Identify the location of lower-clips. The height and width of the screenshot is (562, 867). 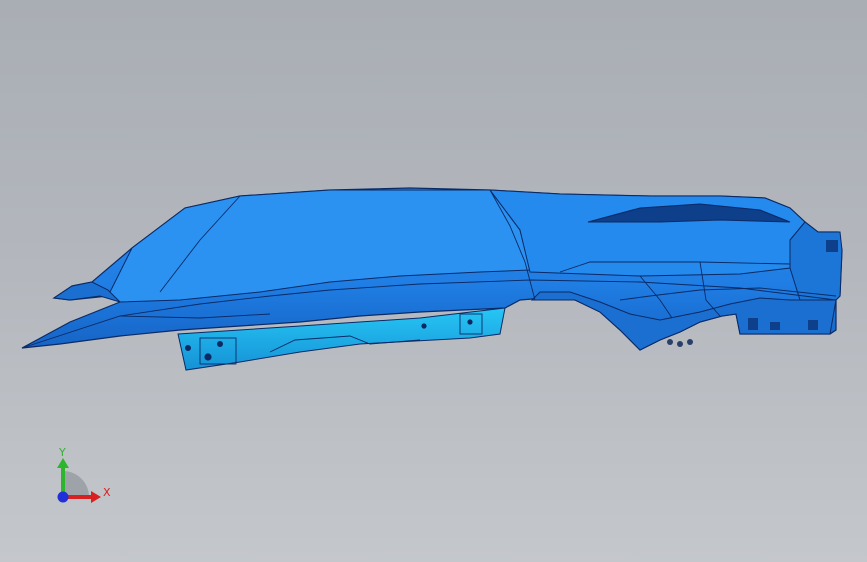
(680, 343).